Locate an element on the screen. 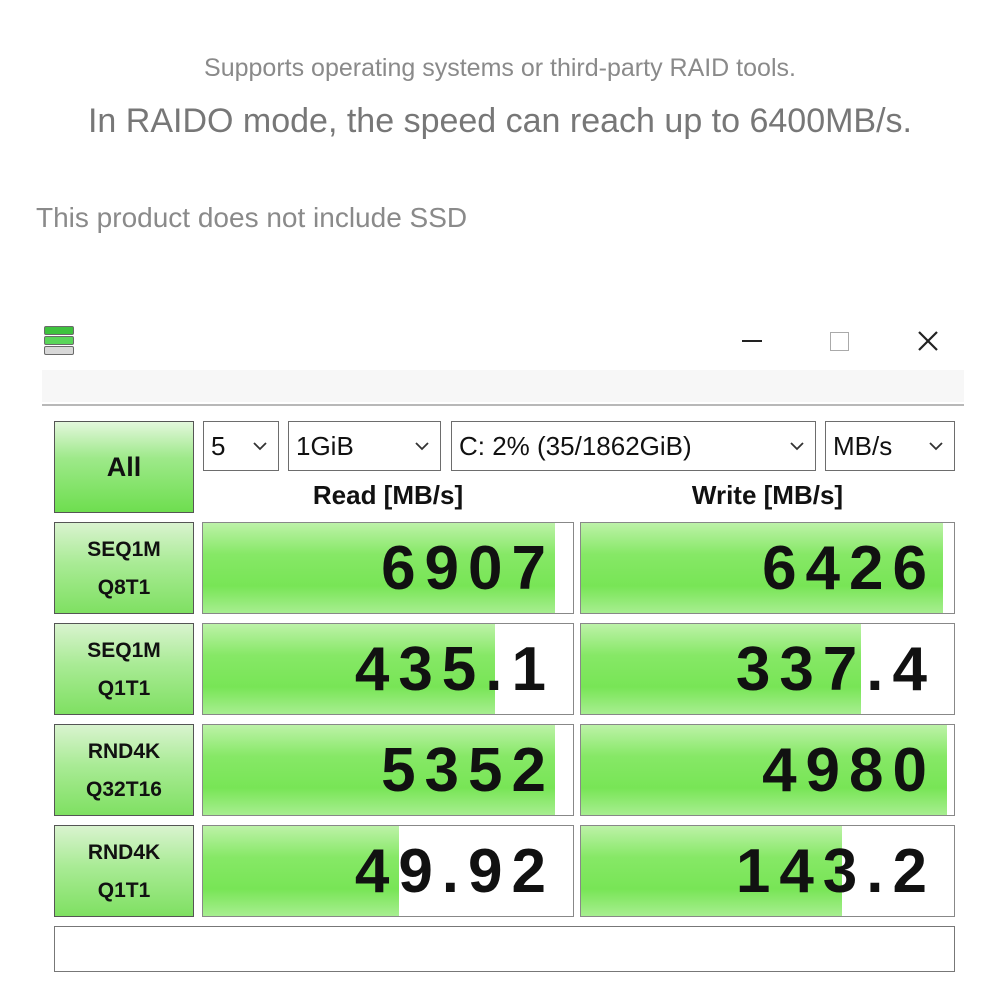  write-value: 143.2 is located at coordinates (835, 871).